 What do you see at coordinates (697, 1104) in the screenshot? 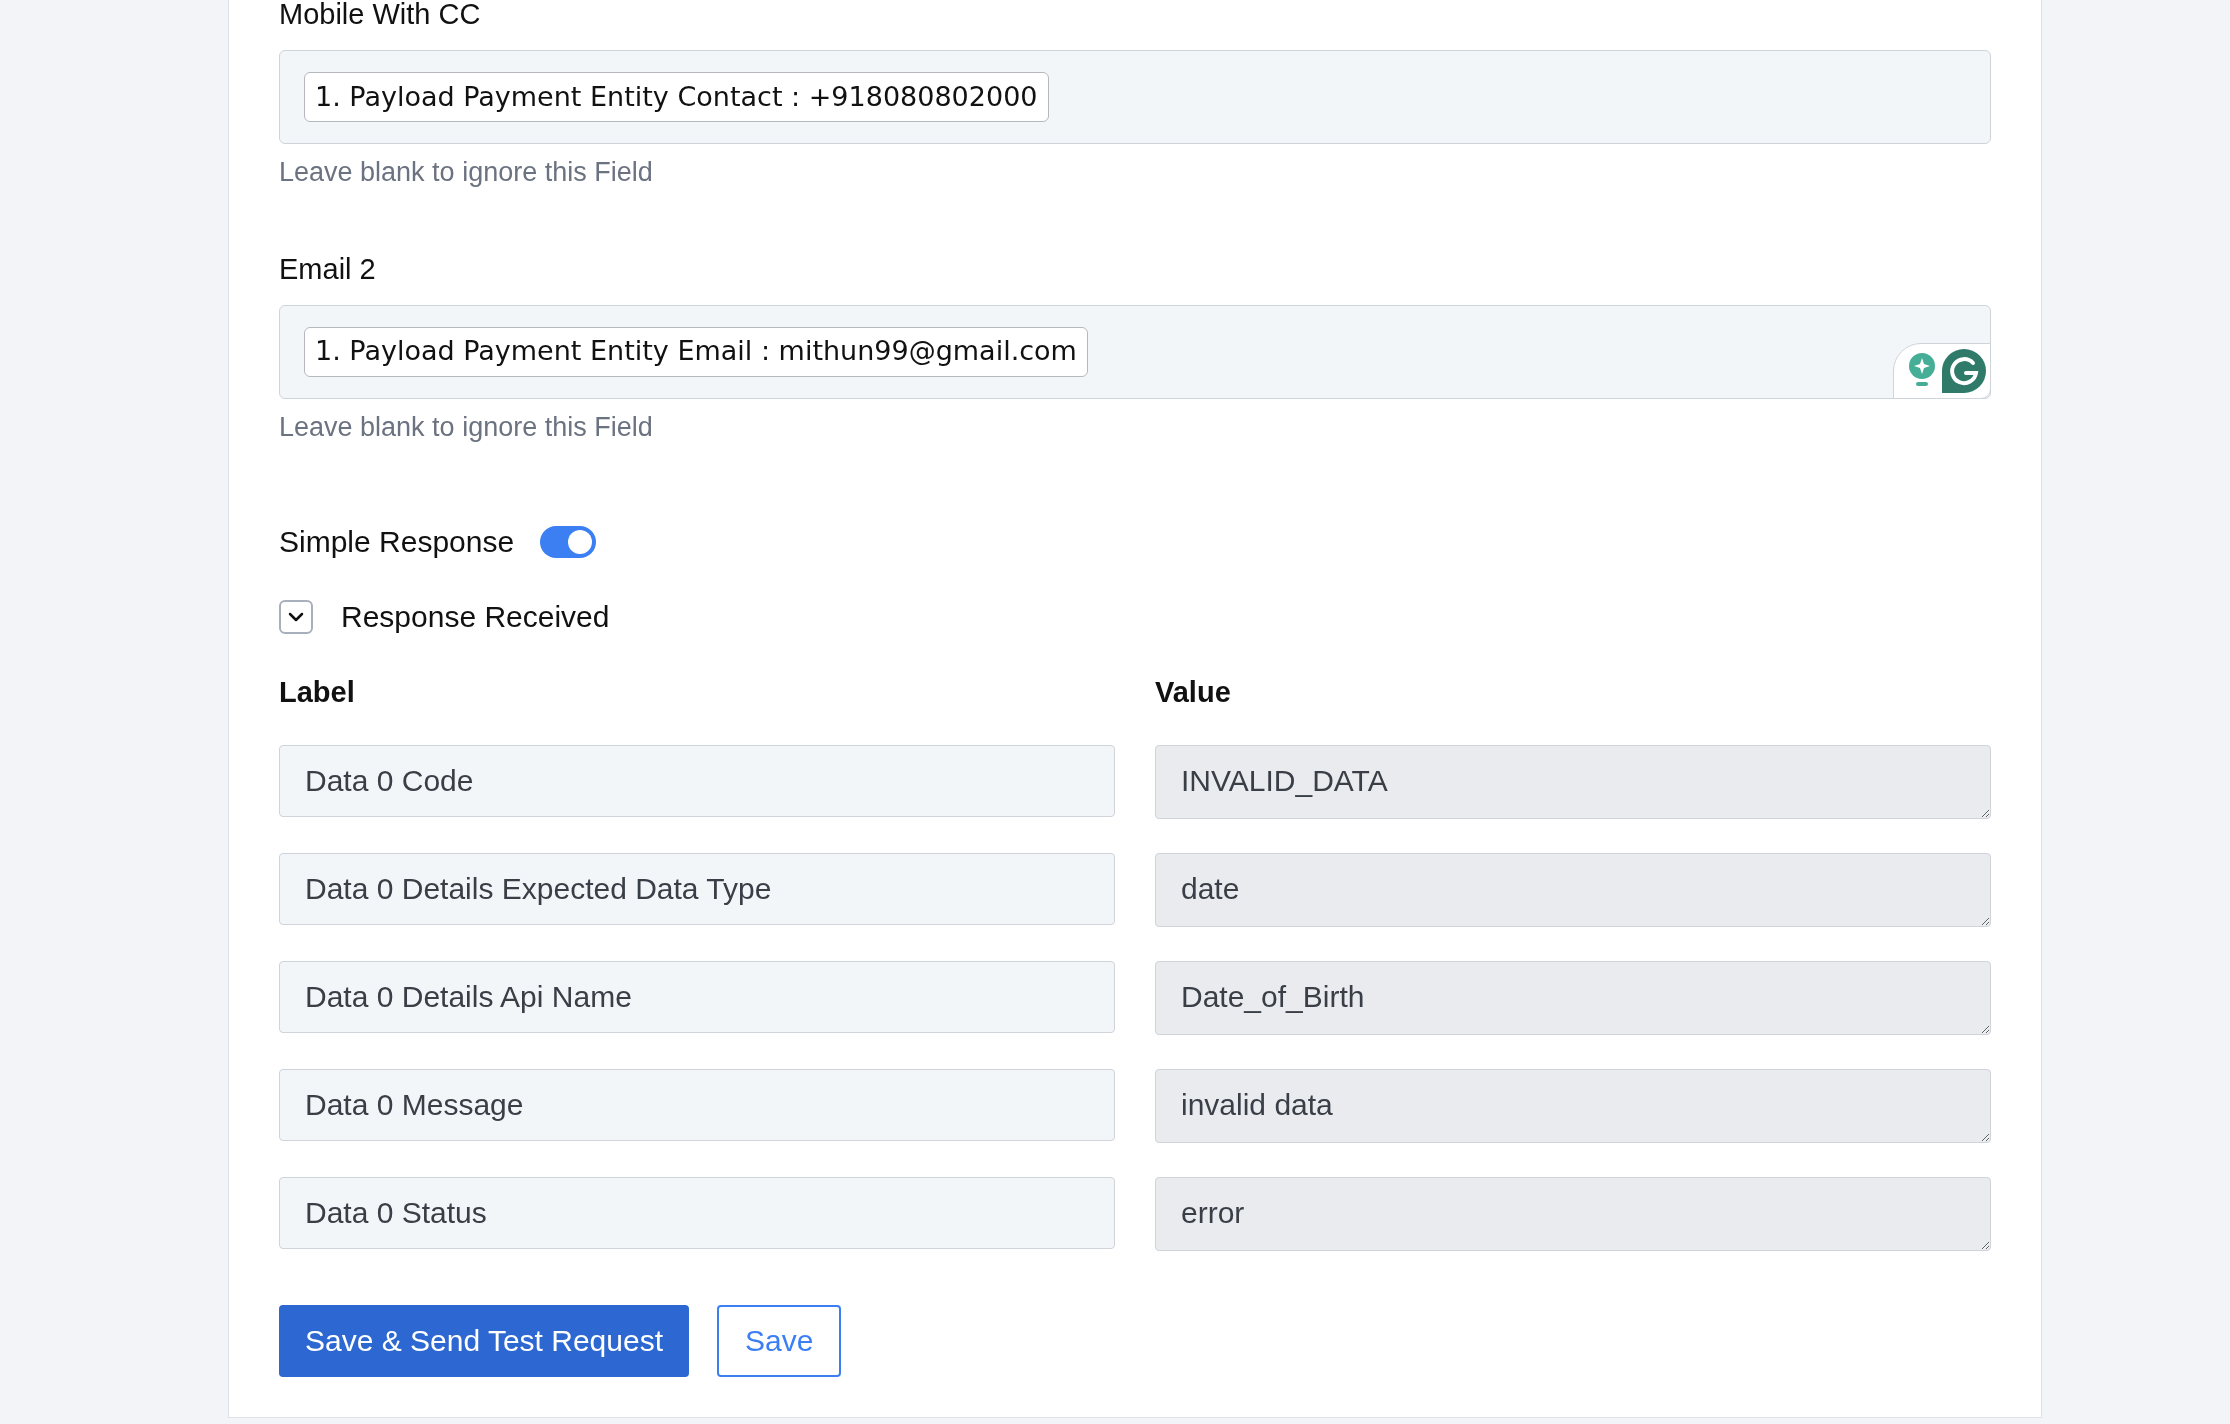
I see `label-input-field: Data 0 Message` at bounding box center [697, 1104].